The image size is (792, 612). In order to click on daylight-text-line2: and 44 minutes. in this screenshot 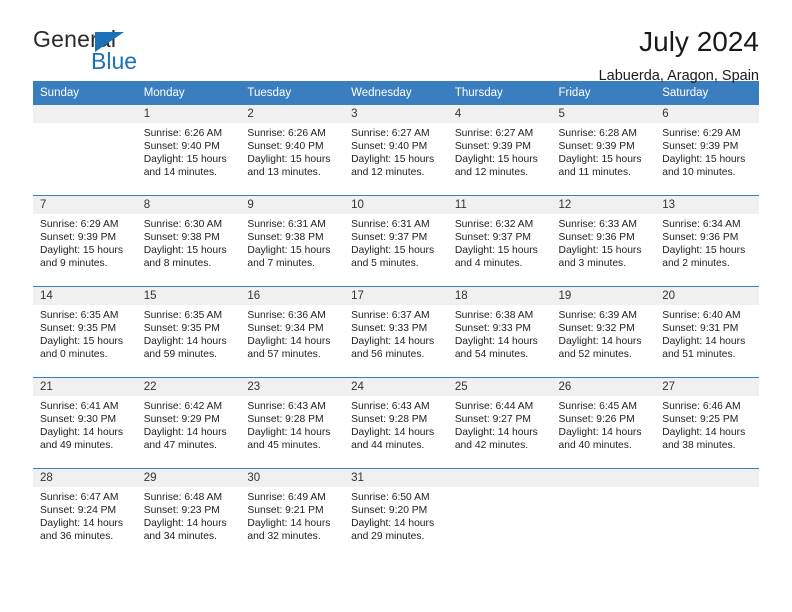, I will do `click(388, 446)`.